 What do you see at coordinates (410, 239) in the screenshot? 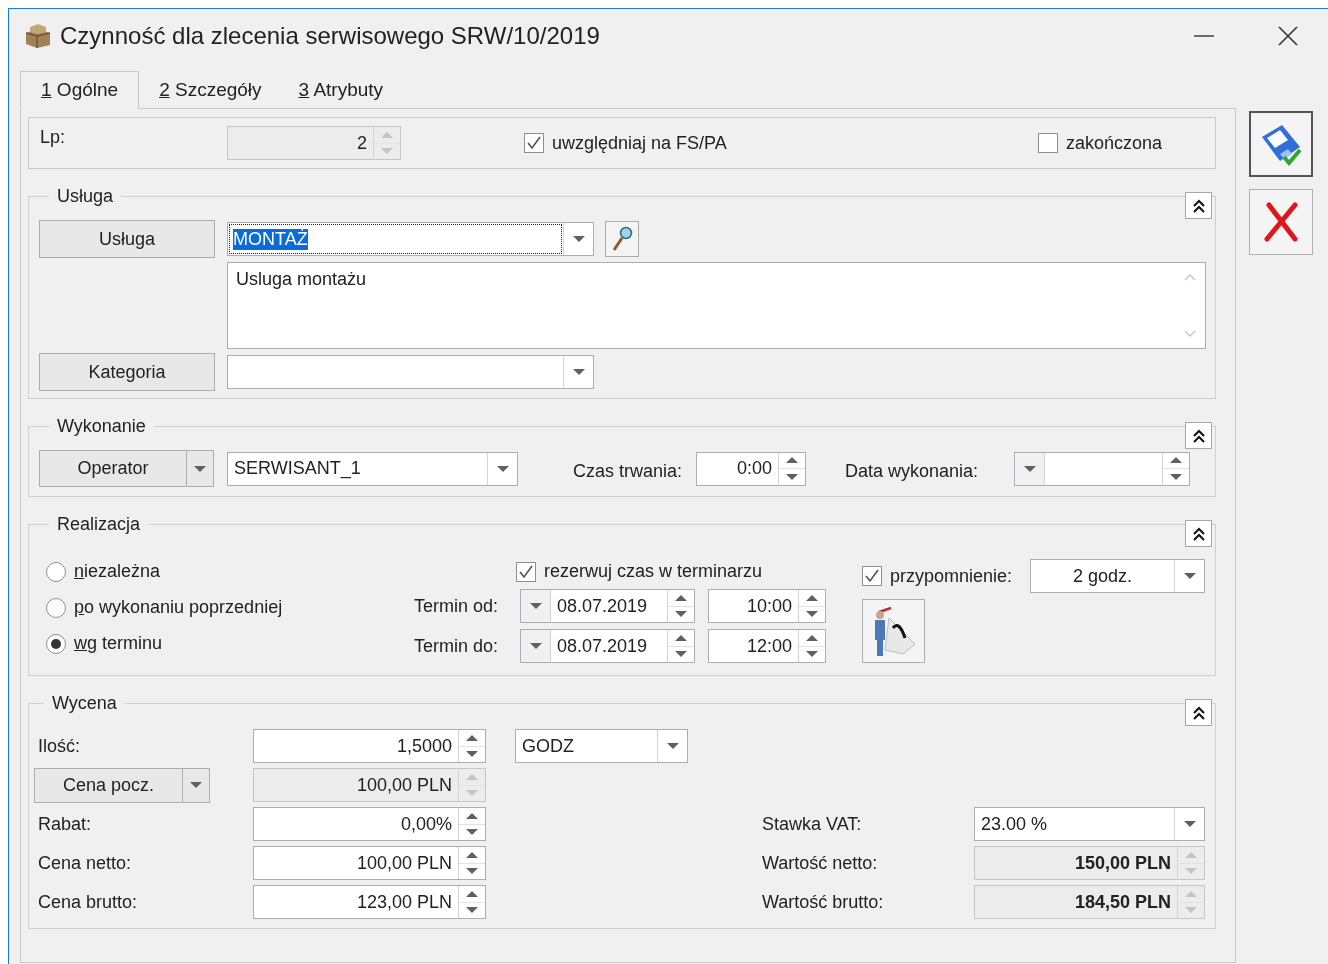
I see `service-dropdown: MONTAŻ` at bounding box center [410, 239].